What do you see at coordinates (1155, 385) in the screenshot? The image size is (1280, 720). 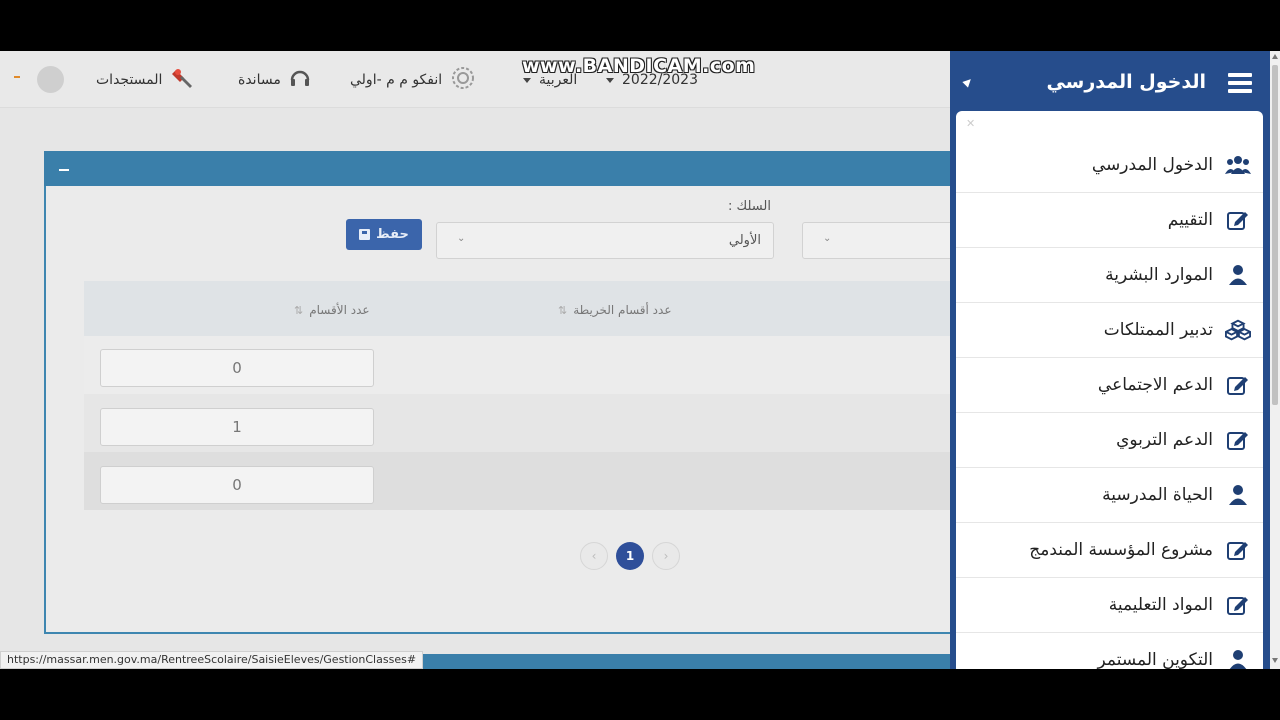 I see `sidebar-item-label: الدعم الاجتماعي` at bounding box center [1155, 385].